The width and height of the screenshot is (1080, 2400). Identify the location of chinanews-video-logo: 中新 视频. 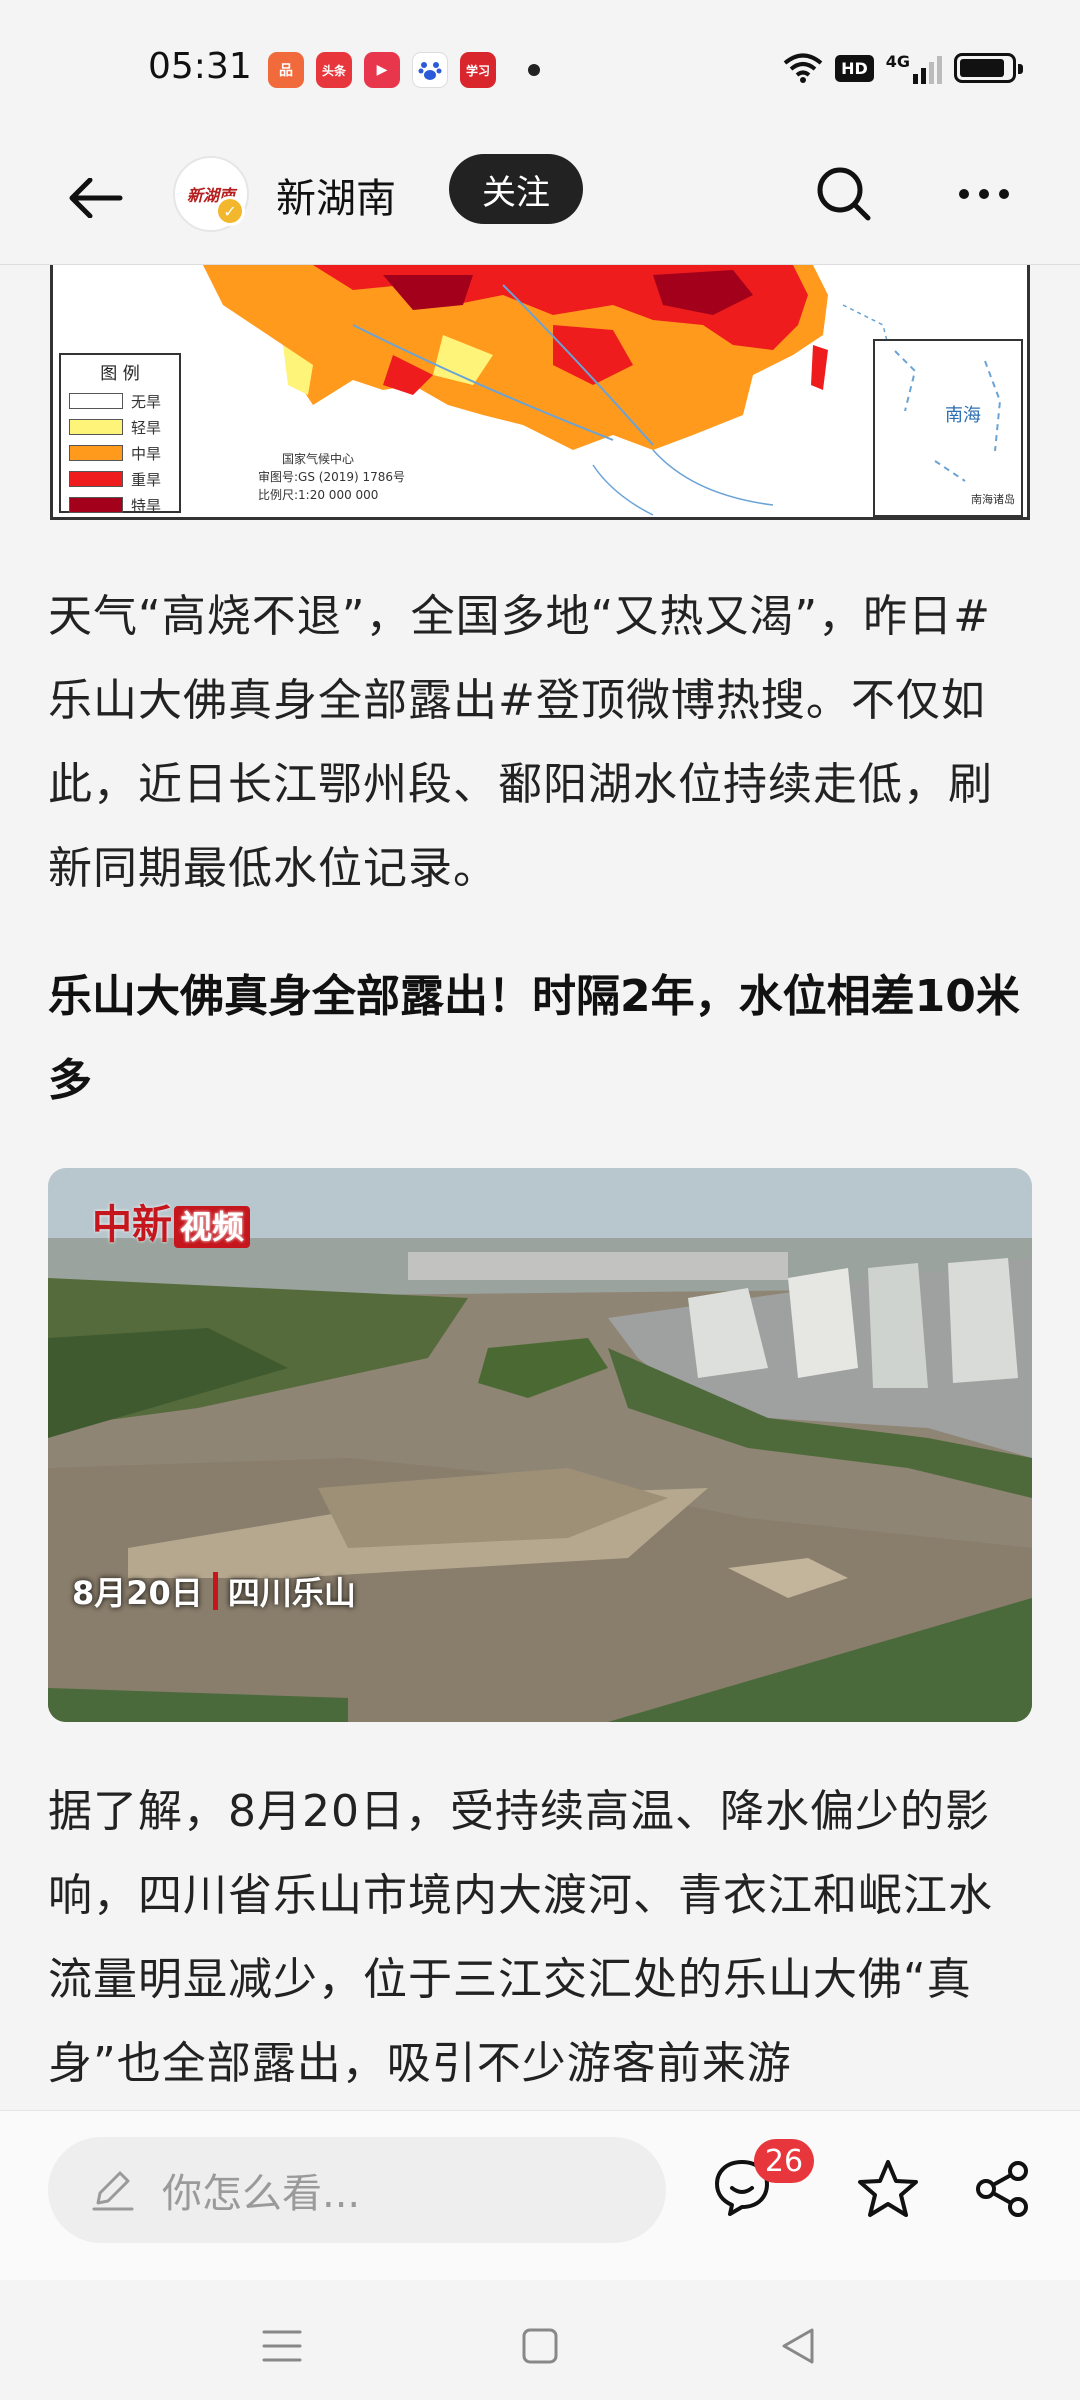
(171, 1221).